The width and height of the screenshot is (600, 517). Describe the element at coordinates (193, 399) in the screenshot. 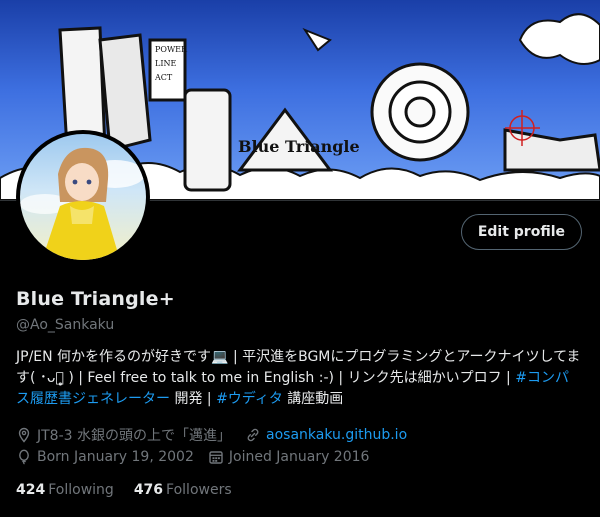

I see `bio-text-2: 開発 |` at that location.